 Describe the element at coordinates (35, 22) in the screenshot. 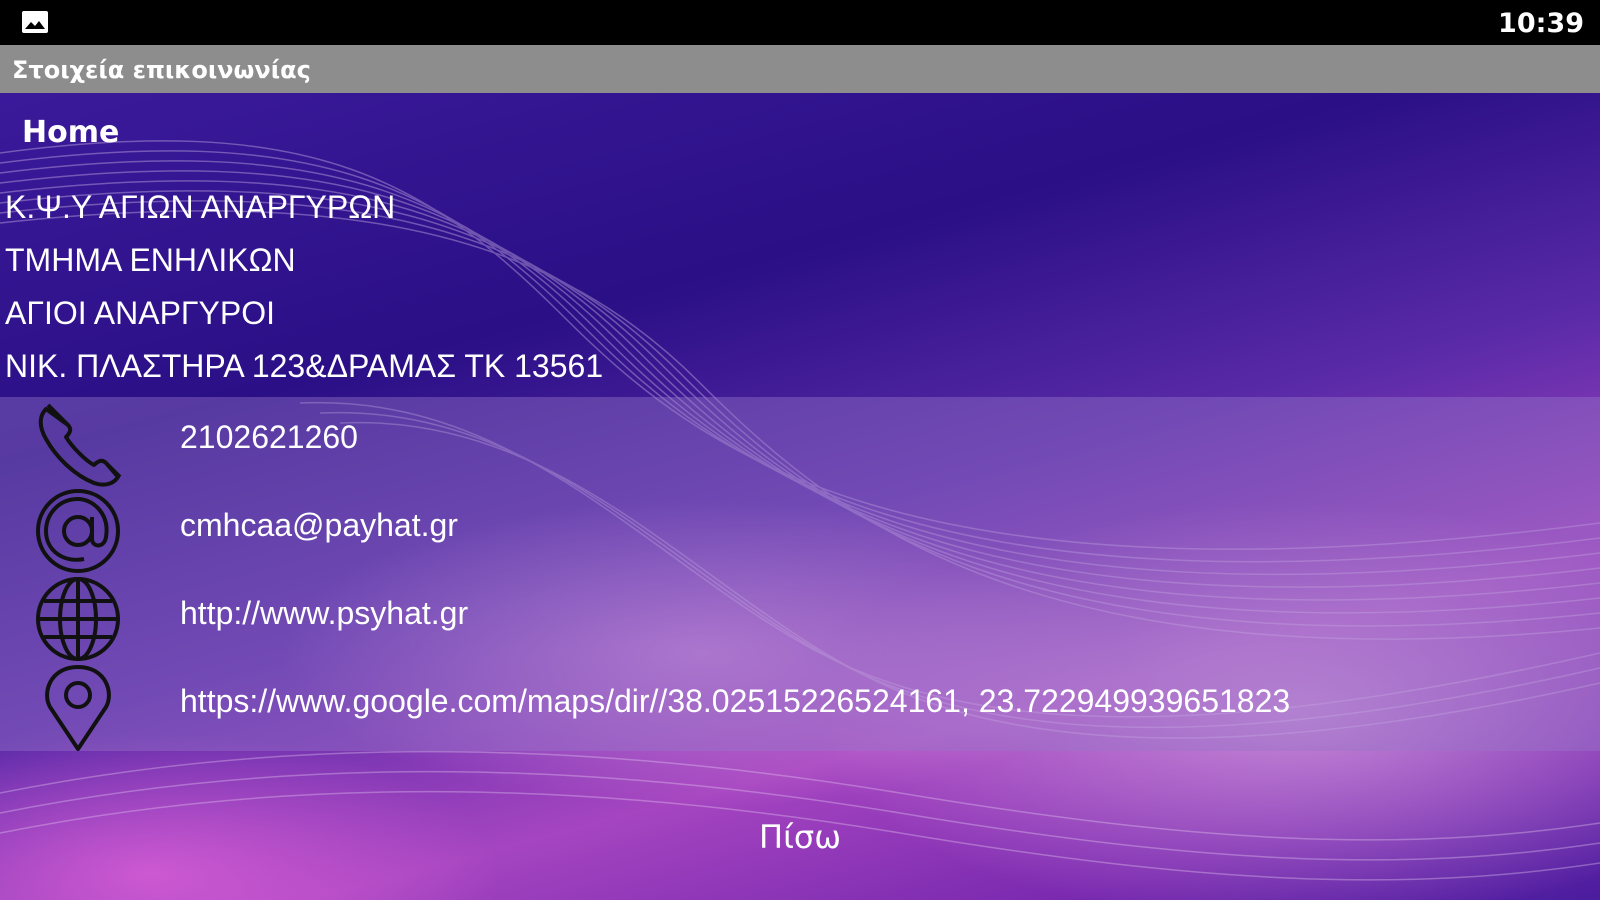

I see `gallery-icon` at that location.